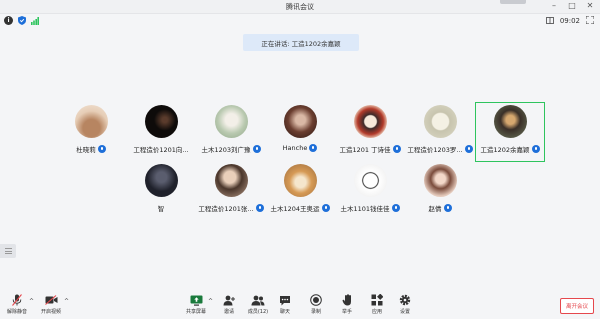  Describe the element at coordinates (577, 306) in the screenshot. I see `leave-meeting-button: 离开会议` at that location.